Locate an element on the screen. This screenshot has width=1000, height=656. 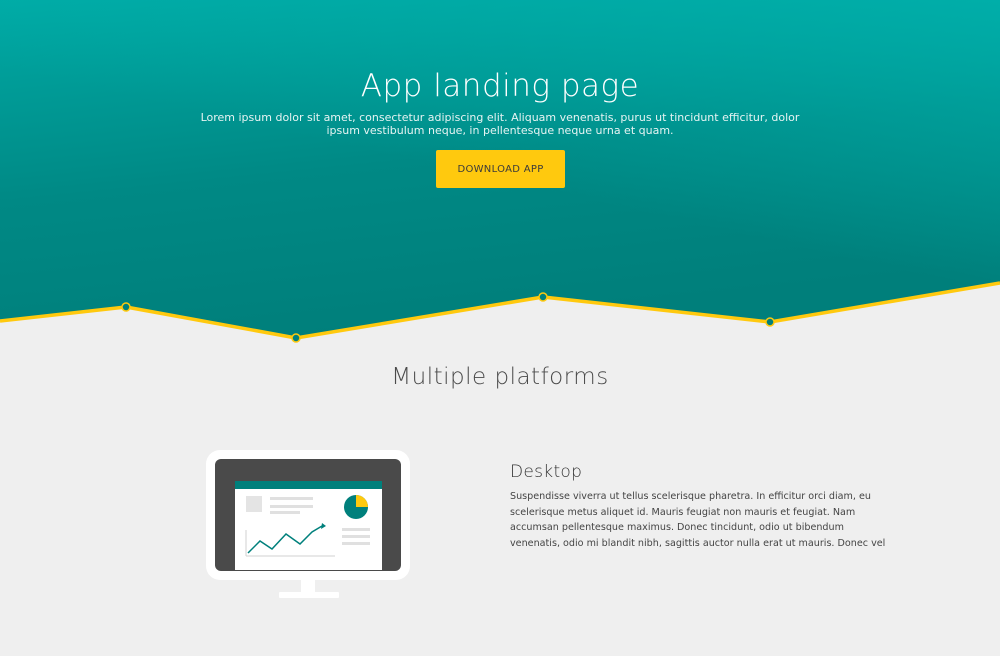
hero-title: App landing page is located at coordinates (500, 86).